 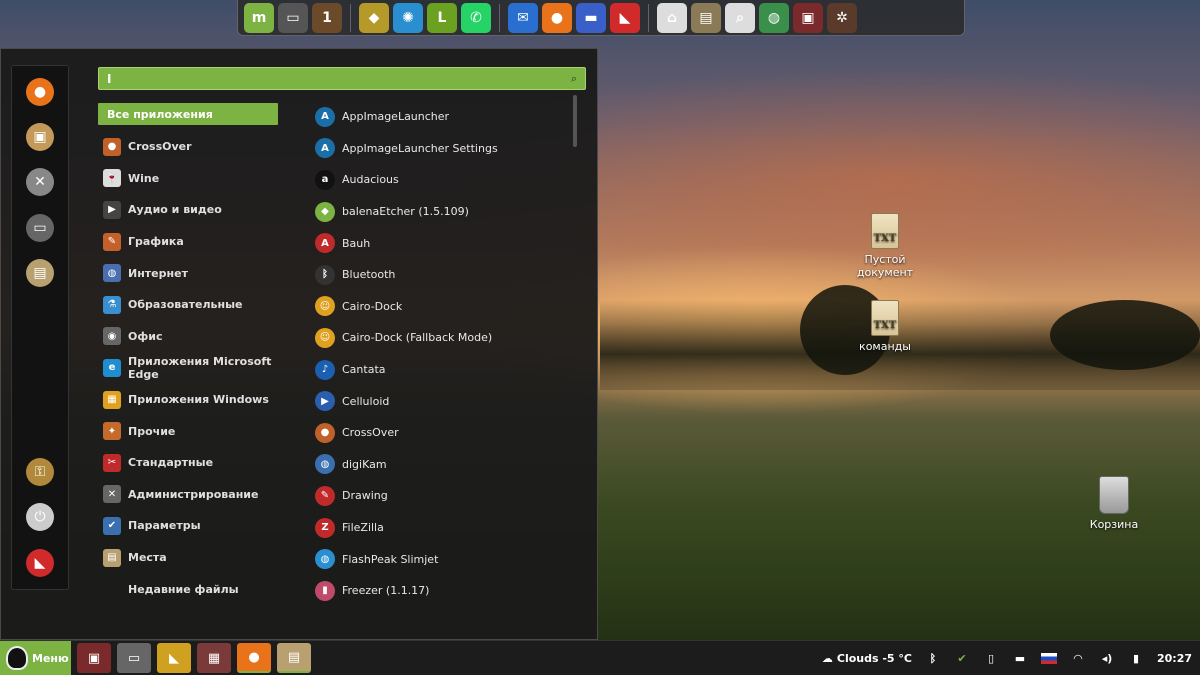 What do you see at coordinates (183, 589) in the screenshot?
I see `category-label: Недавние файлы` at bounding box center [183, 589].